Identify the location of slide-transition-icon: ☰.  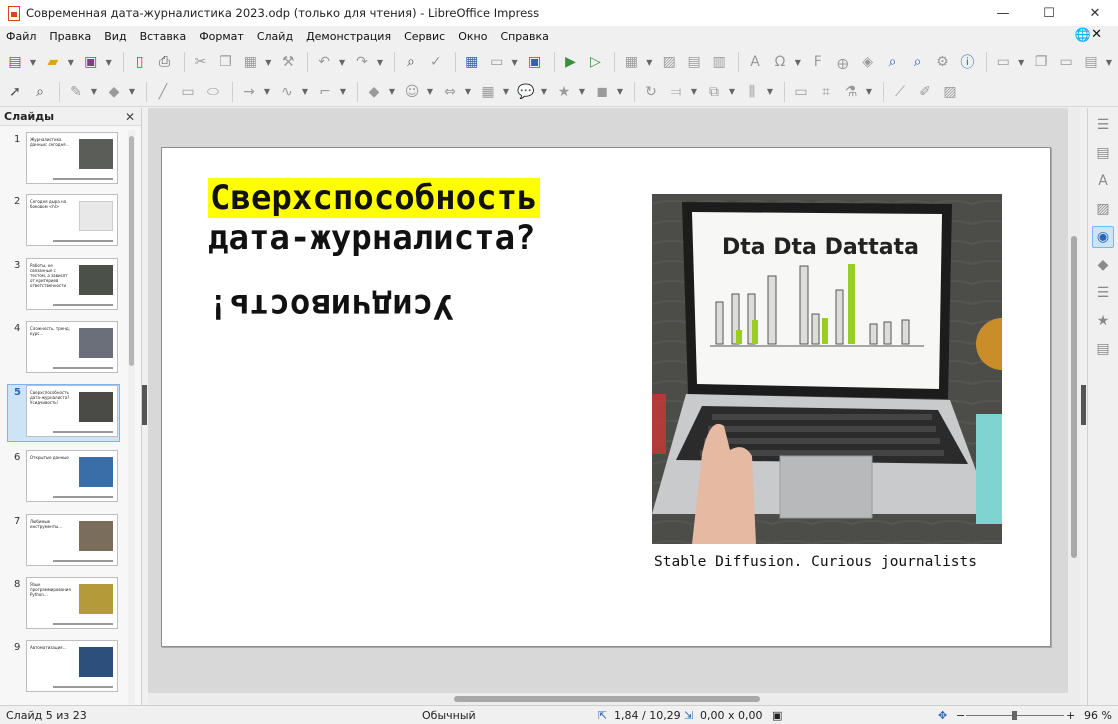
(1103, 293).